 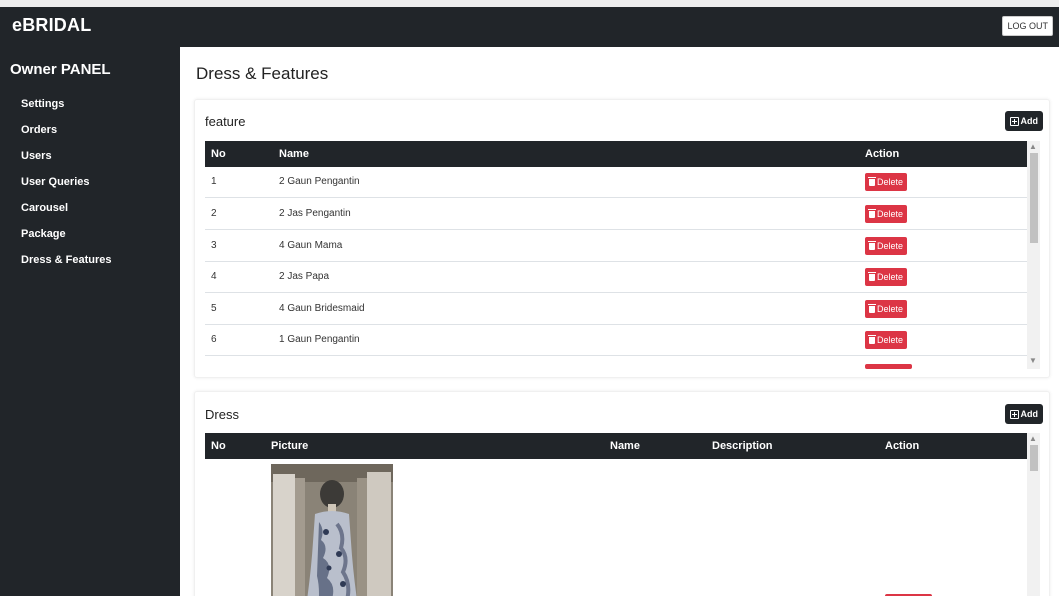 I want to click on sidebar-item-users: Users, so click(x=66, y=162).